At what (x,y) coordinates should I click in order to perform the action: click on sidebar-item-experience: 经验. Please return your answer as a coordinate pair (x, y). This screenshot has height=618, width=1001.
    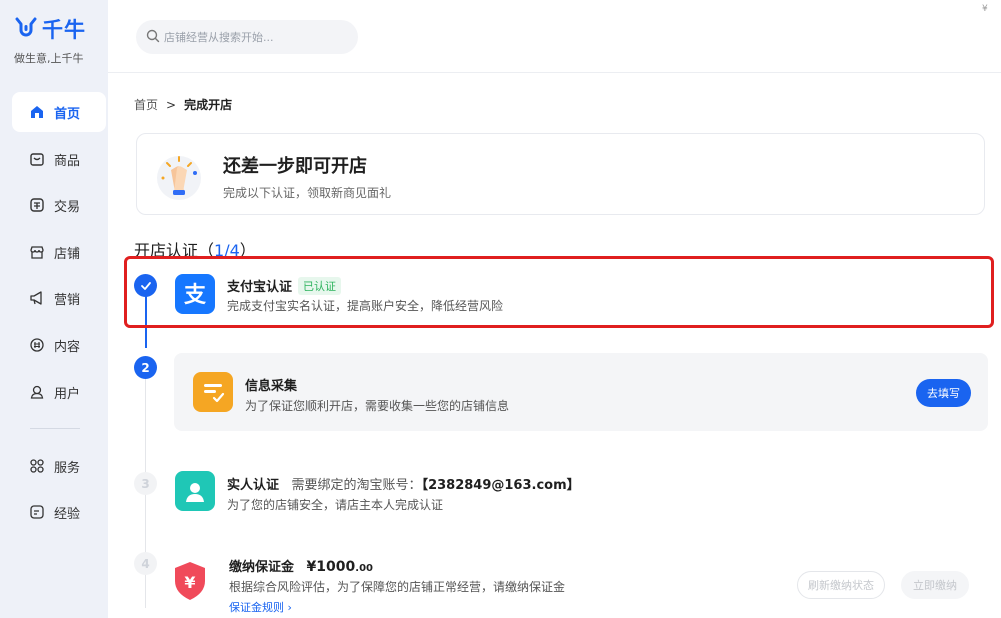
    Looking at the image, I should click on (59, 512).